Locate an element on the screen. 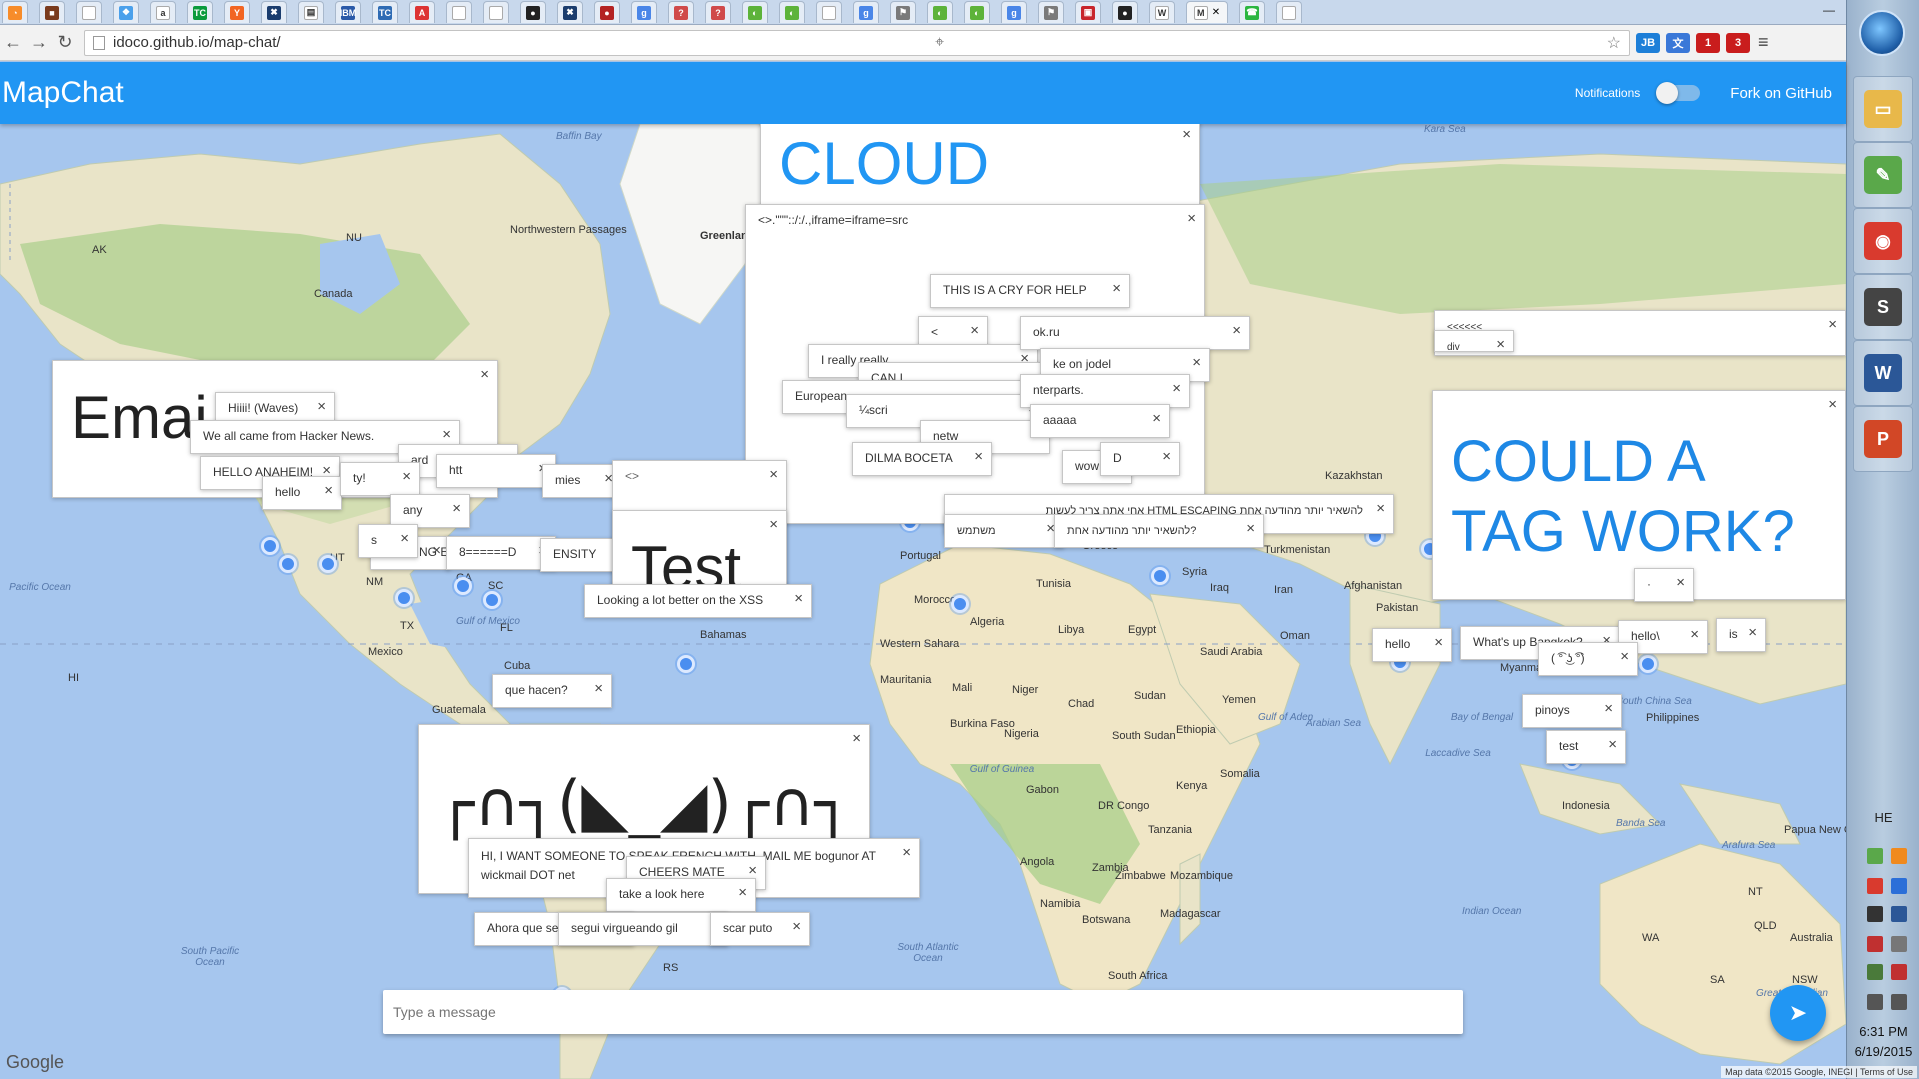 This screenshot has height=1079, width=1919. browser-tab: ❖ is located at coordinates (126, 12).